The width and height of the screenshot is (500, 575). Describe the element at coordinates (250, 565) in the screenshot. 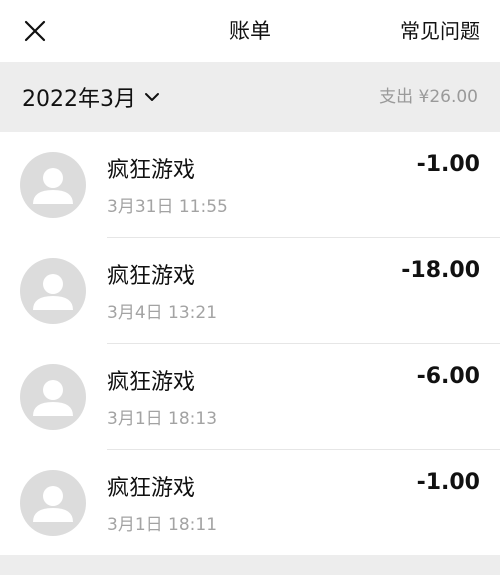

I see `bottom-spacer` at that location.